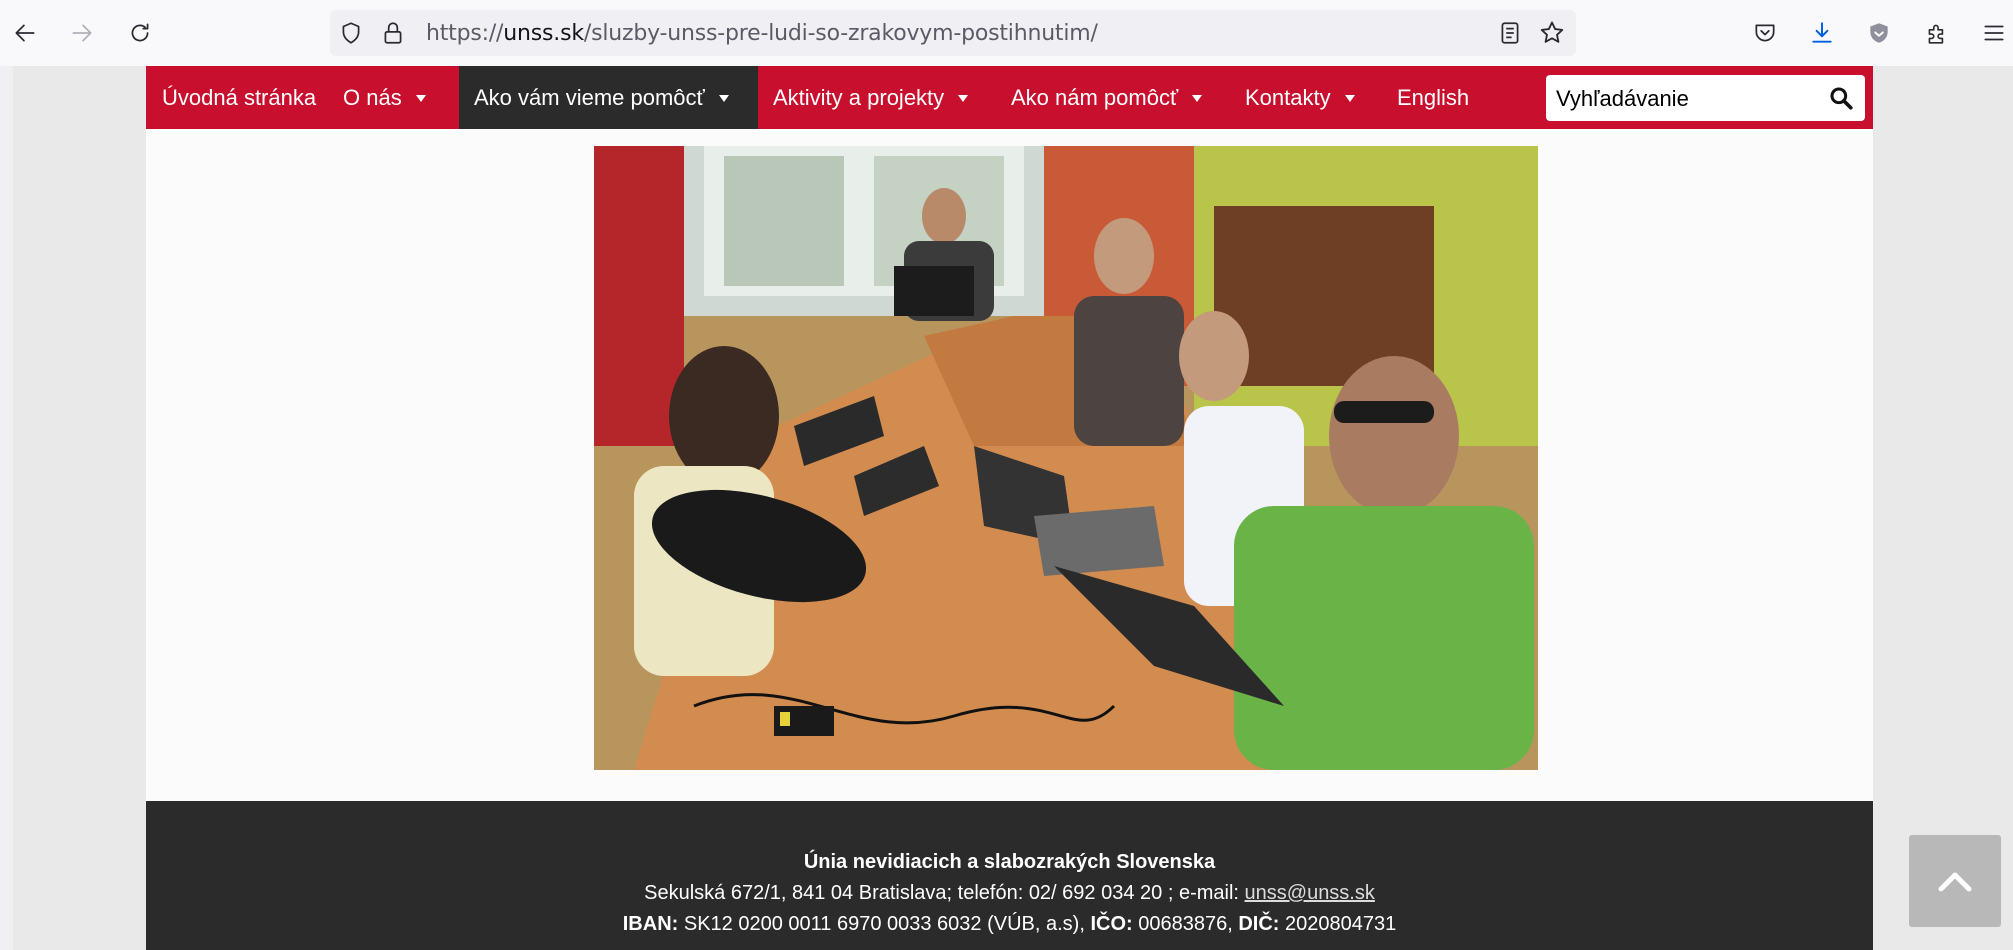 This screenshot has width=2013, height=950. I want to click on nav-item-ako-vam-vieme-pomoct: Ako vám vieme pomôcť, so click(608, 97).